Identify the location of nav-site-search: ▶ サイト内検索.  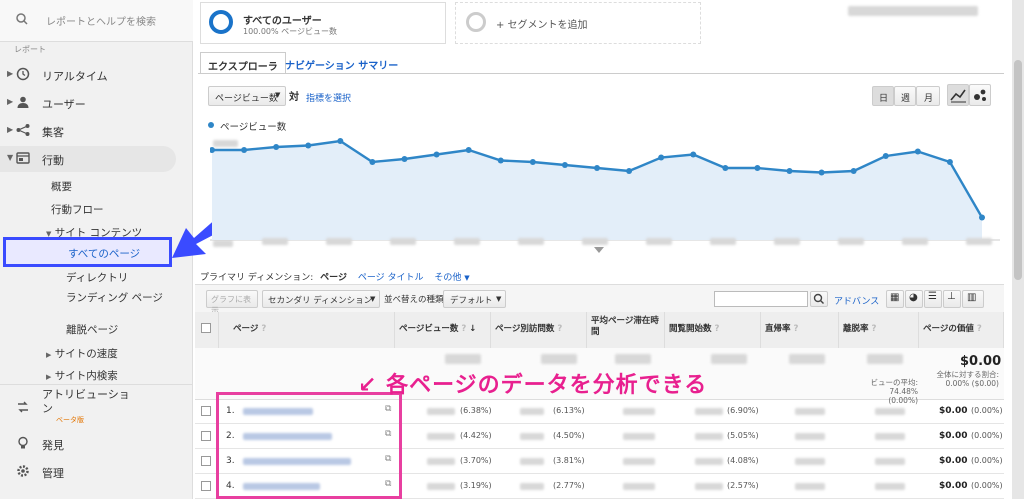
(82, 375).